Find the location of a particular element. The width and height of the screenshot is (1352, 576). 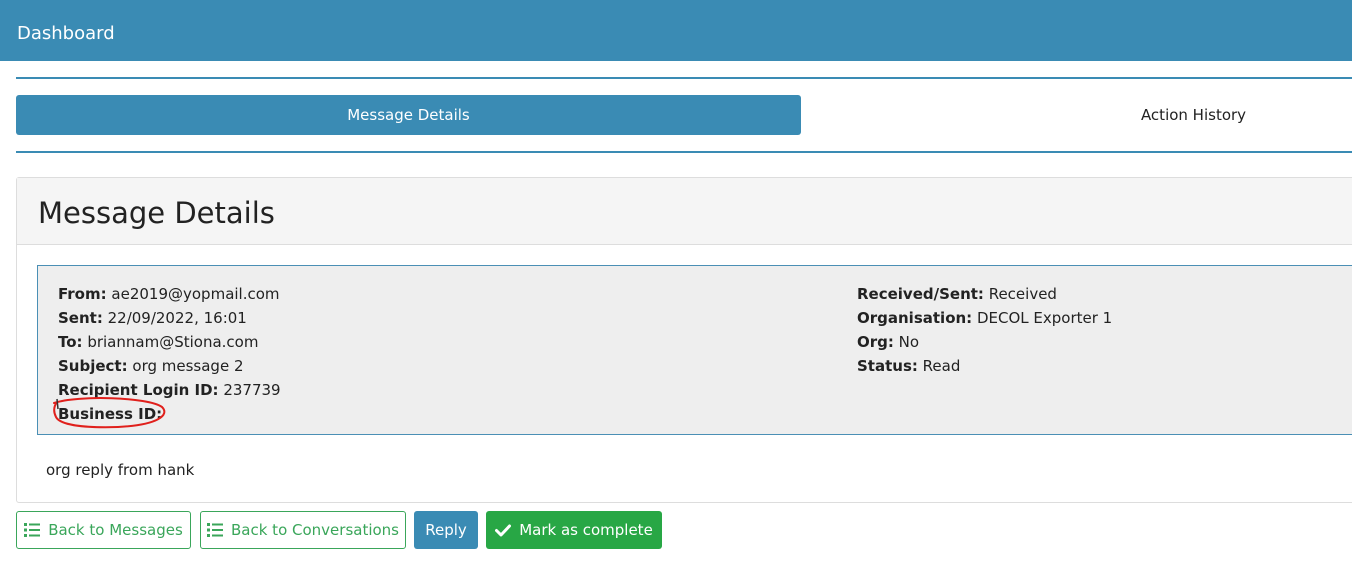

detail-value: No is located at coordinates (909, 342).